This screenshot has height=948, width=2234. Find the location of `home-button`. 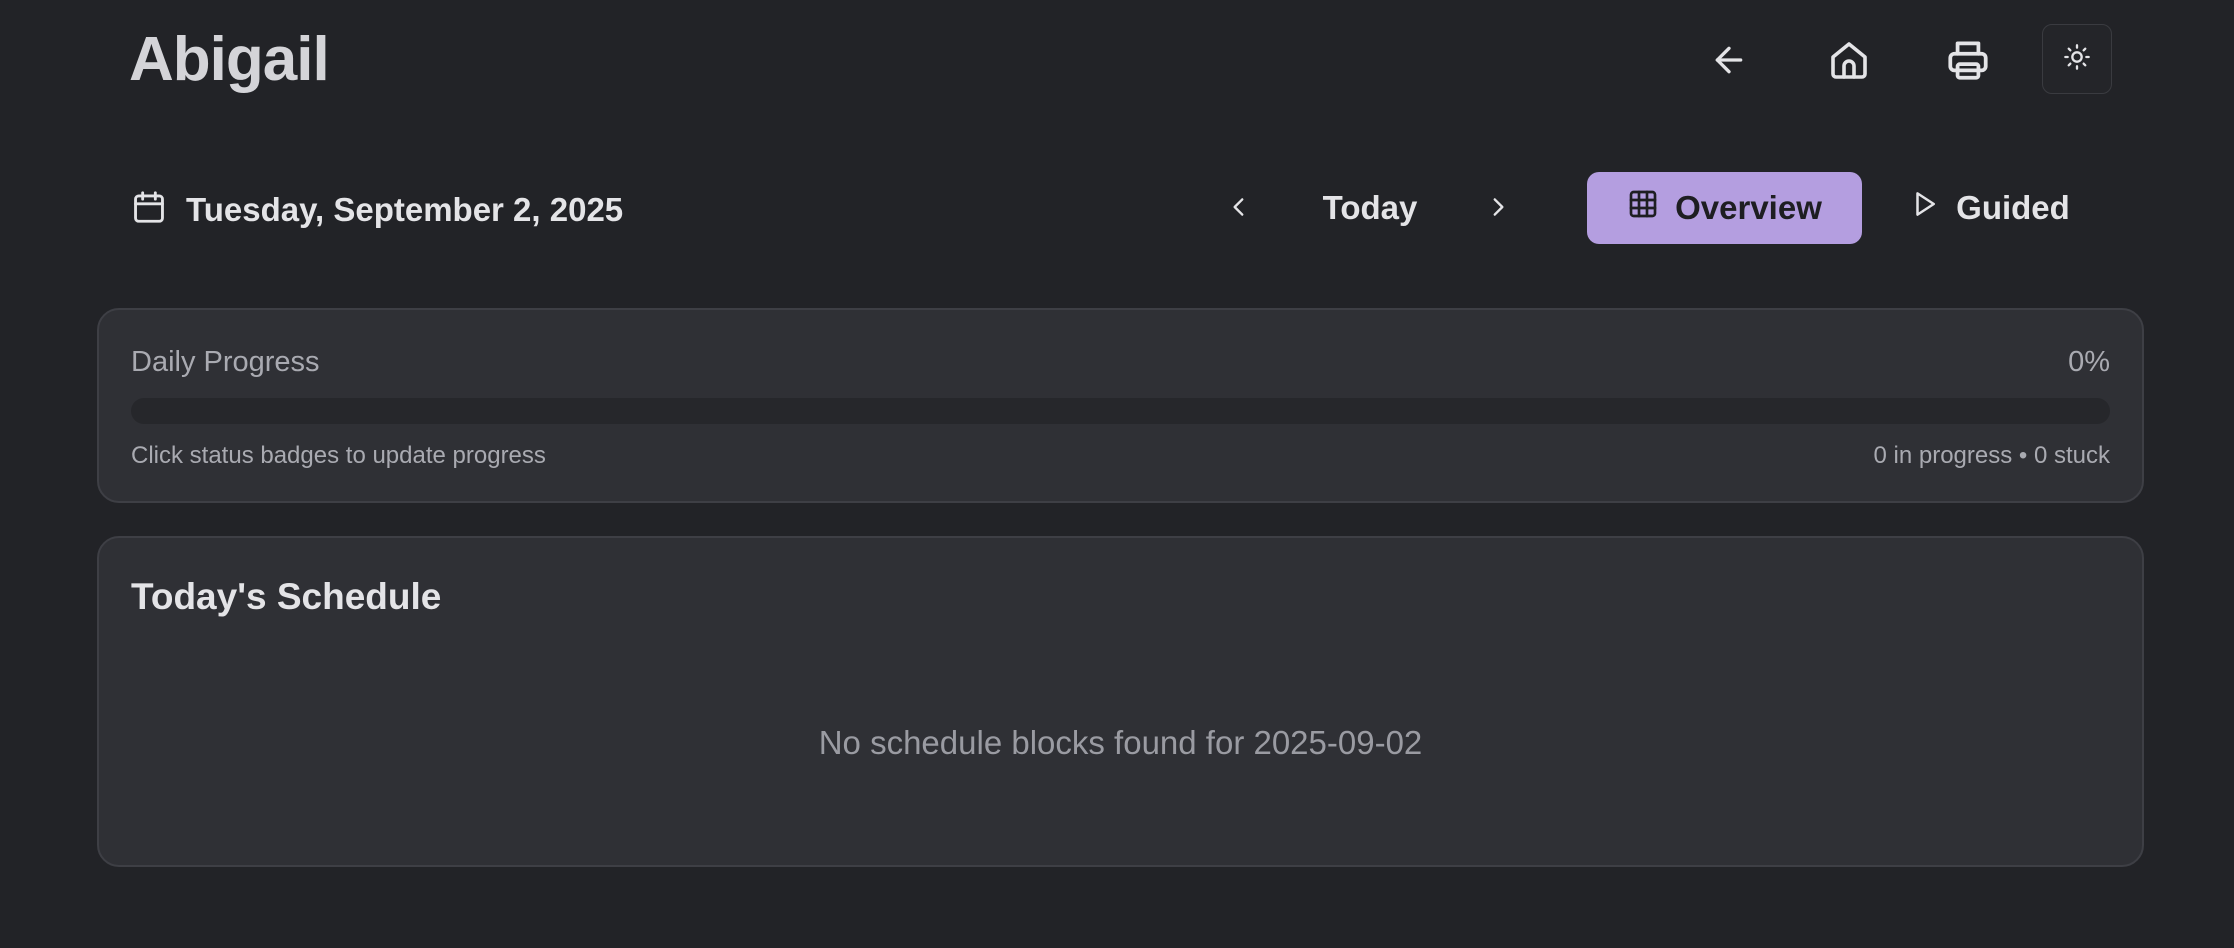

home-button is located at coordinates (1849, 60).